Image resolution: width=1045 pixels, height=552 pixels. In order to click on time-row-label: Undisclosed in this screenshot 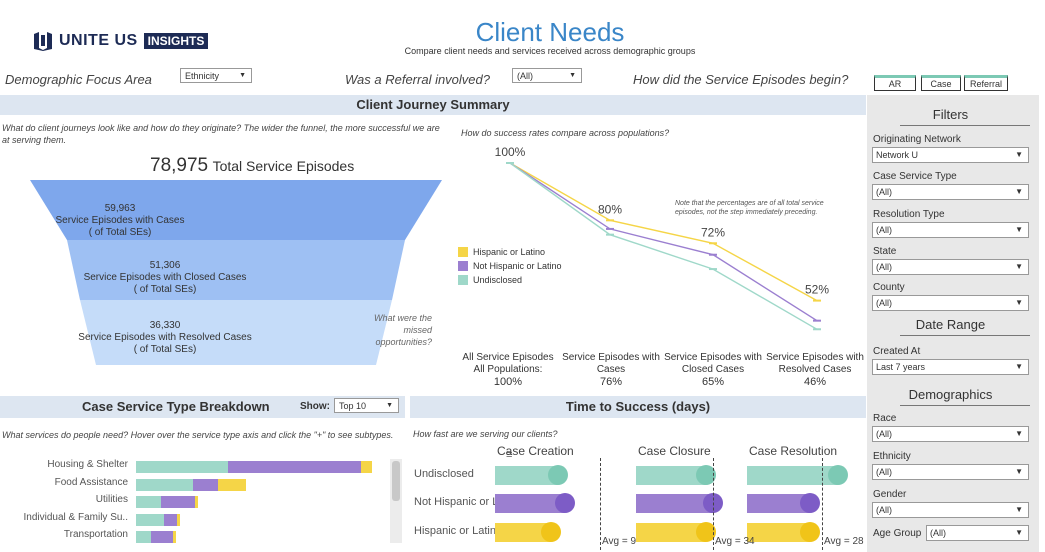, I will do `click(444, 474)`.